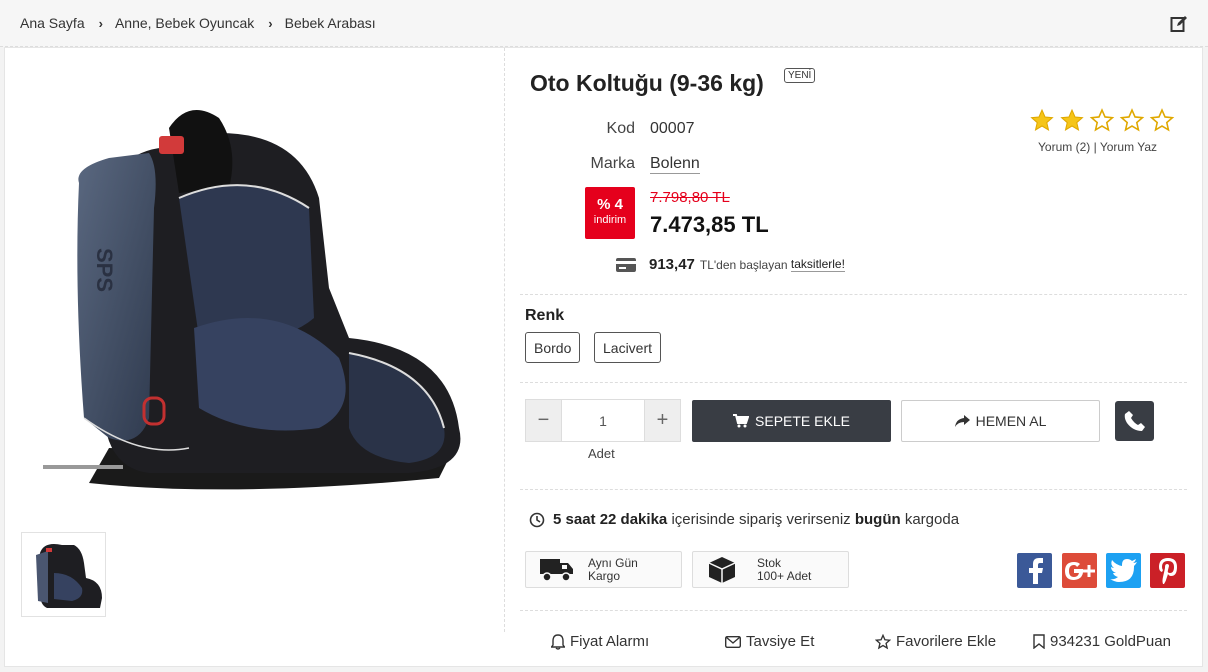  I want to click on bell-icon, so click(558, 641).